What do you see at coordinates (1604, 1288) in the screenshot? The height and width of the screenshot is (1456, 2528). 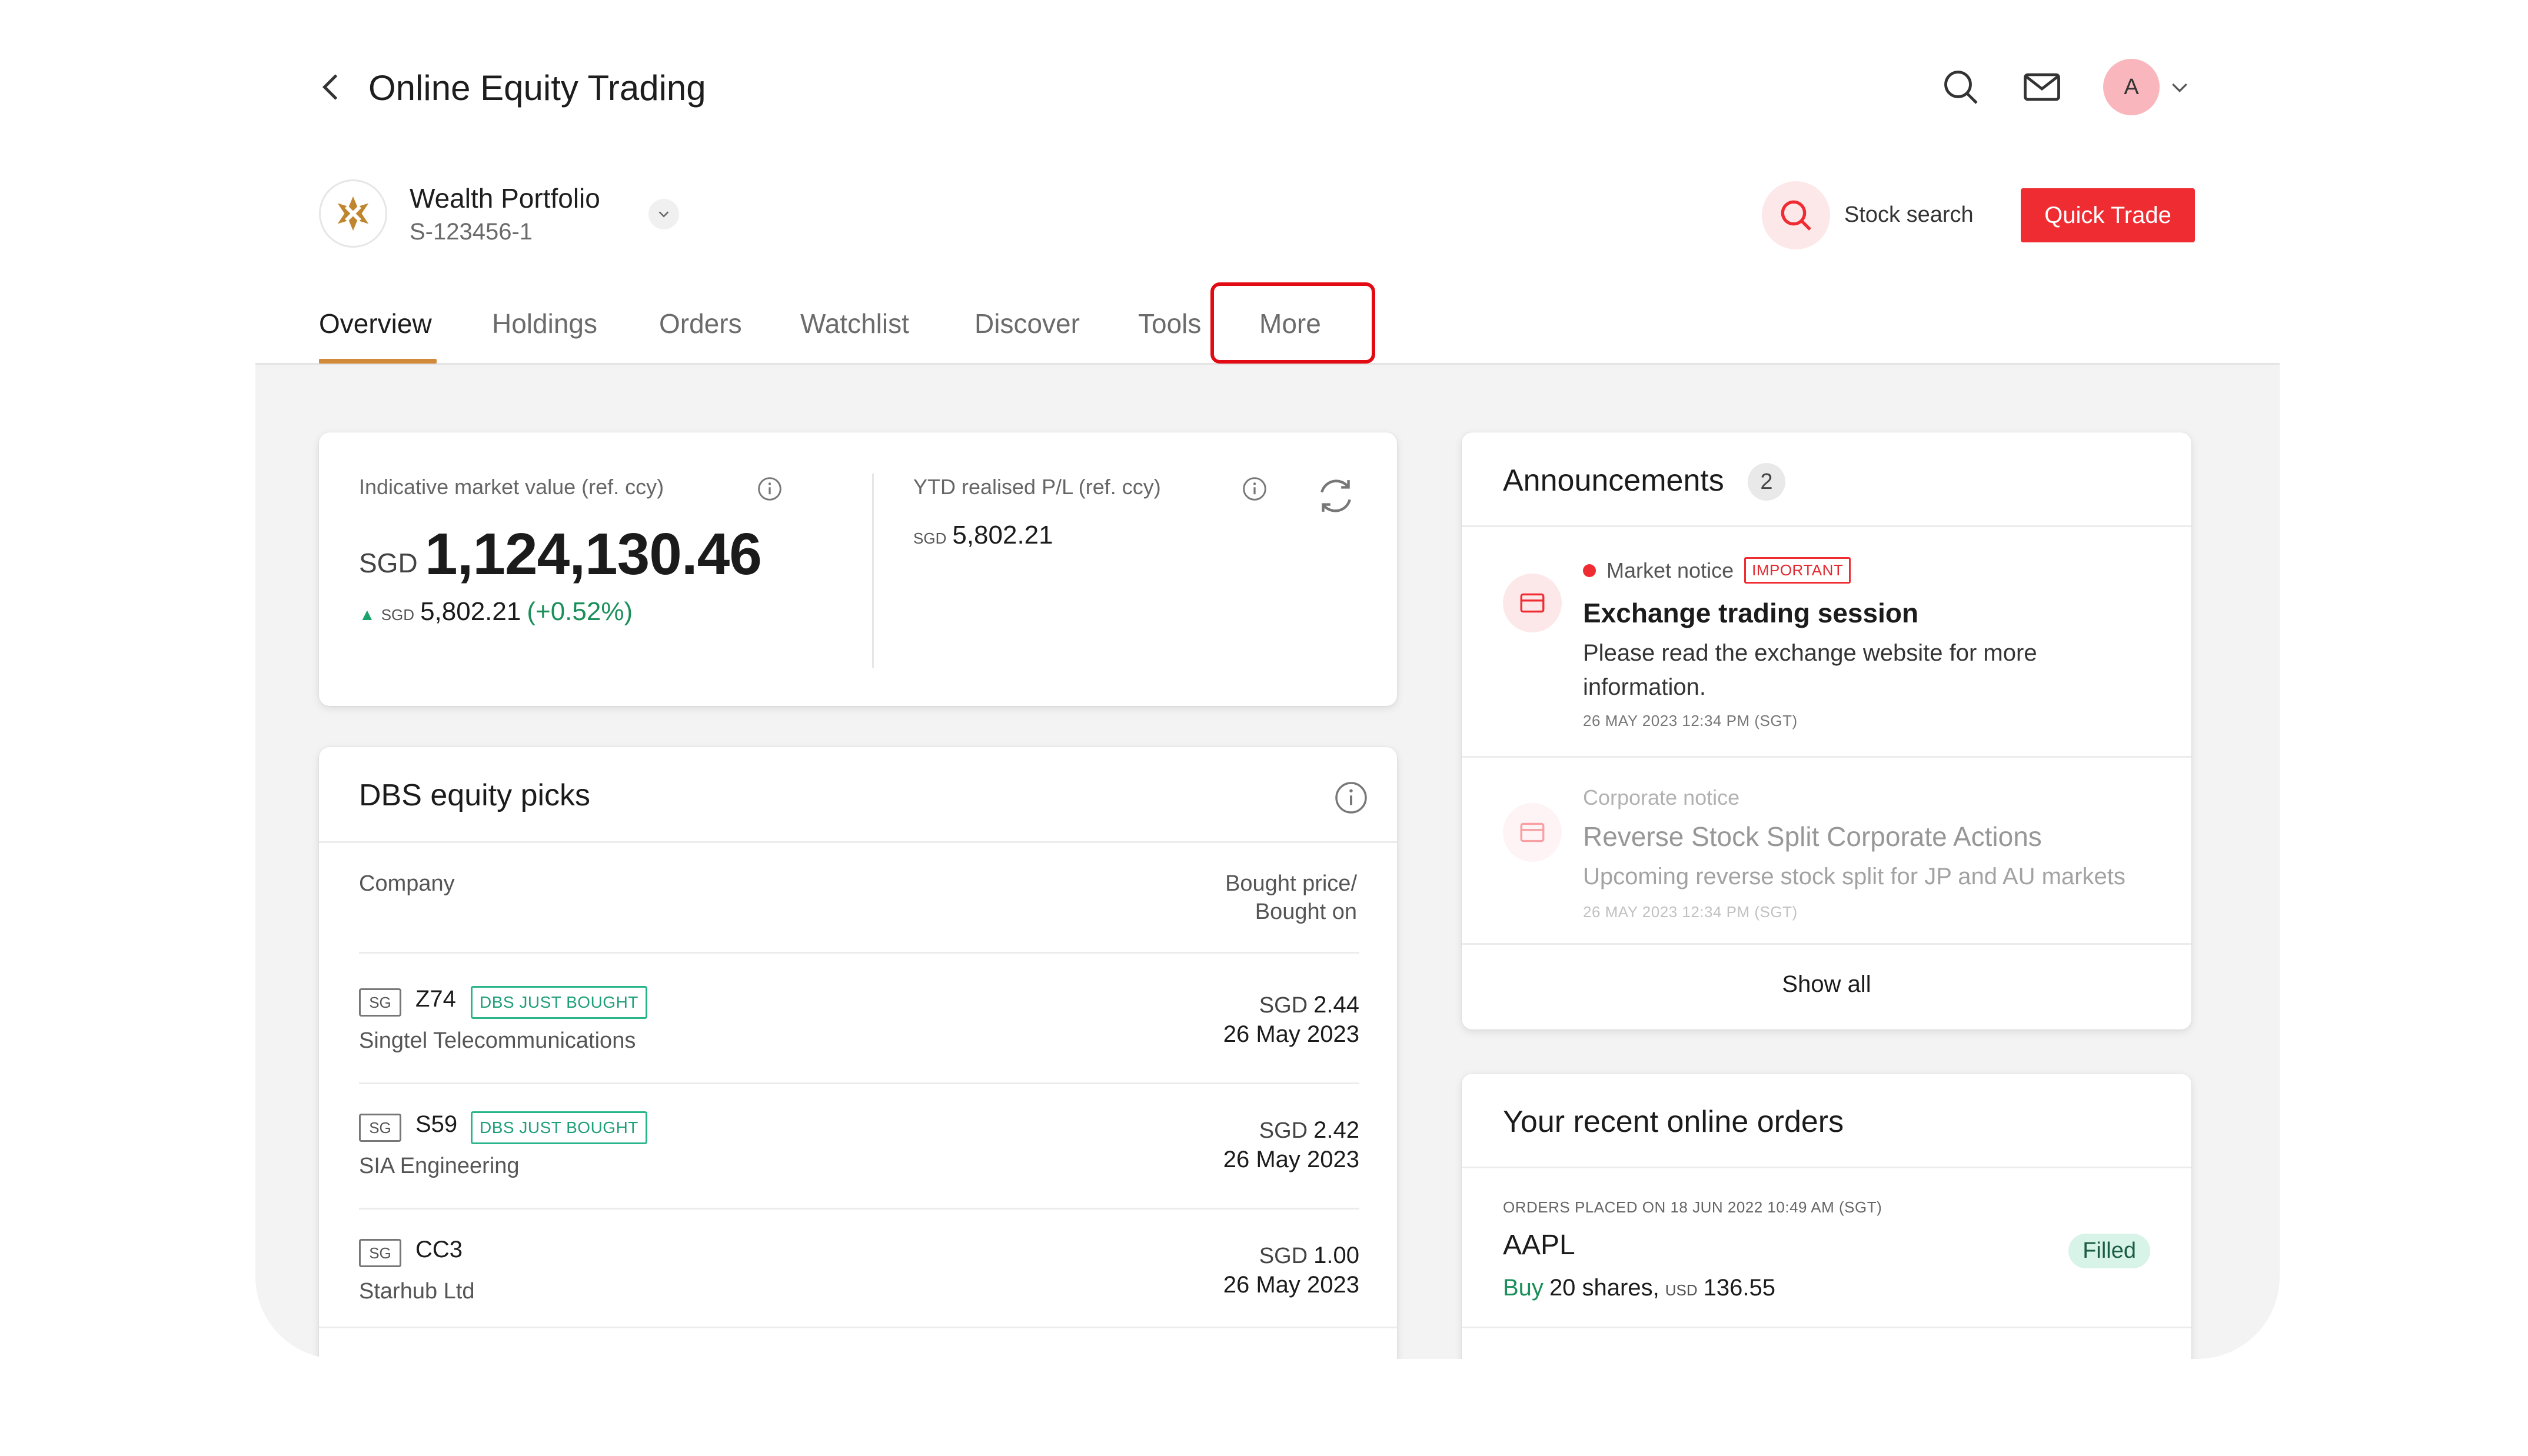 I see `order-quantity: 20 shares,` at bounding box center [1604, 1288].